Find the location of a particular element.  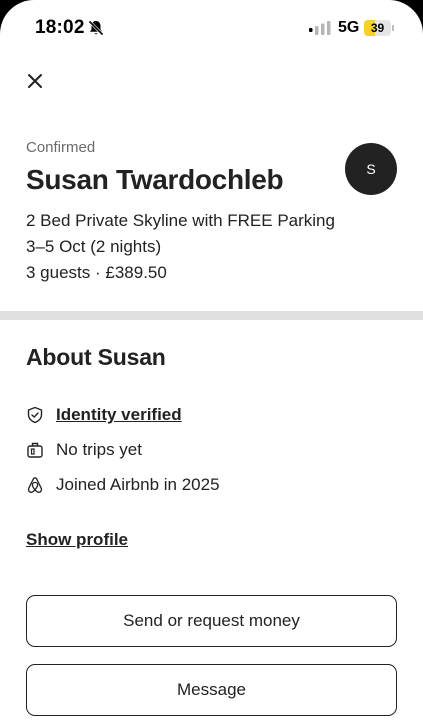

avatar: S is located at coordinates (371, 169).